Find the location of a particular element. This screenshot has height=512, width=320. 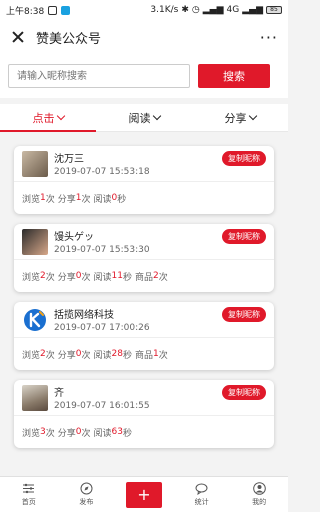

tab-clicks: 点击 is located at coordinates (48, 118).